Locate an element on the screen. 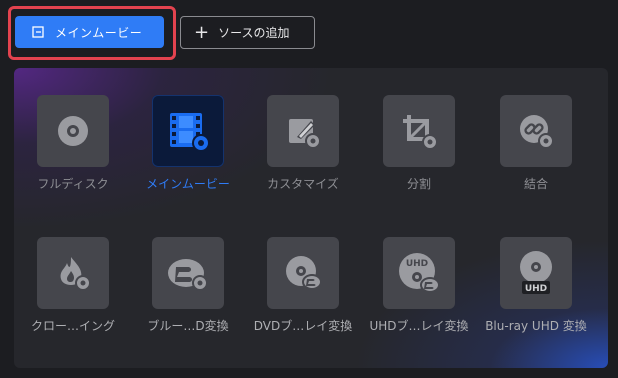 The width and height of the screenshot is (618, 378). mode-label: フルディスク is located at coordinates (73, 184).